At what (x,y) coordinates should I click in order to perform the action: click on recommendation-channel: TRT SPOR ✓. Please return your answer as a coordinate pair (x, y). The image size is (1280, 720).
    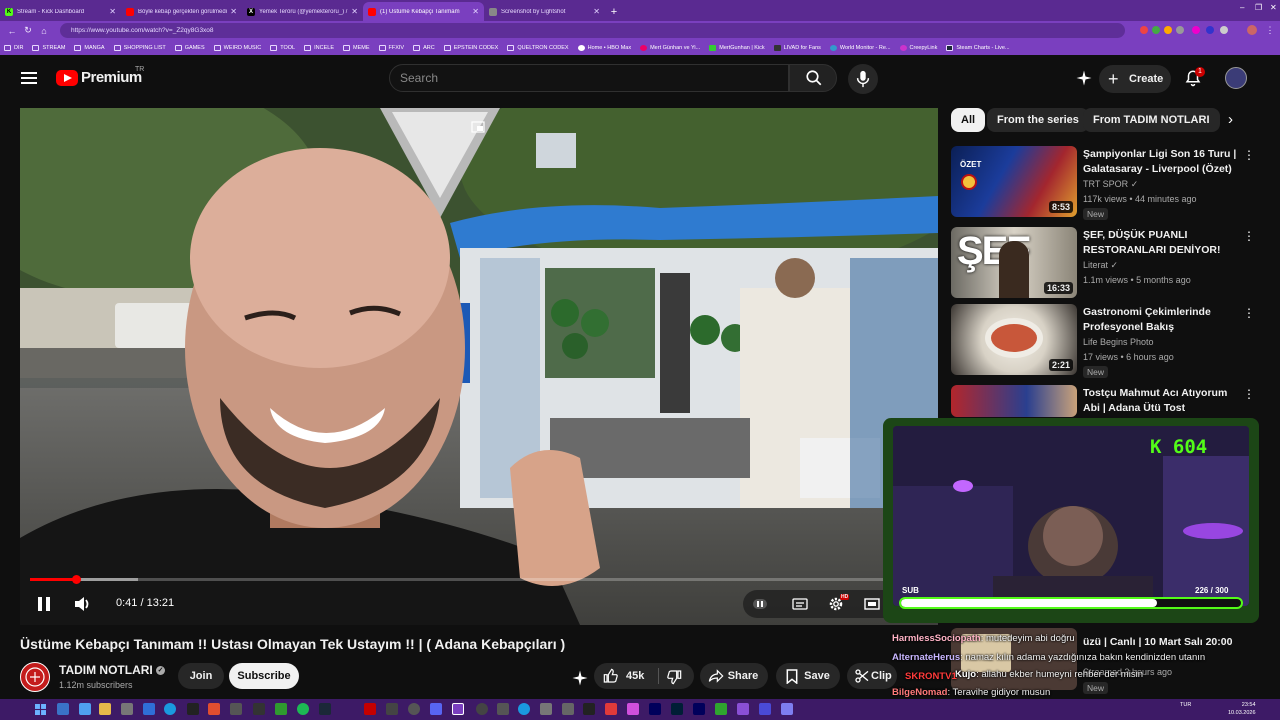
    Looking at the image, I should click on (1110, 184).